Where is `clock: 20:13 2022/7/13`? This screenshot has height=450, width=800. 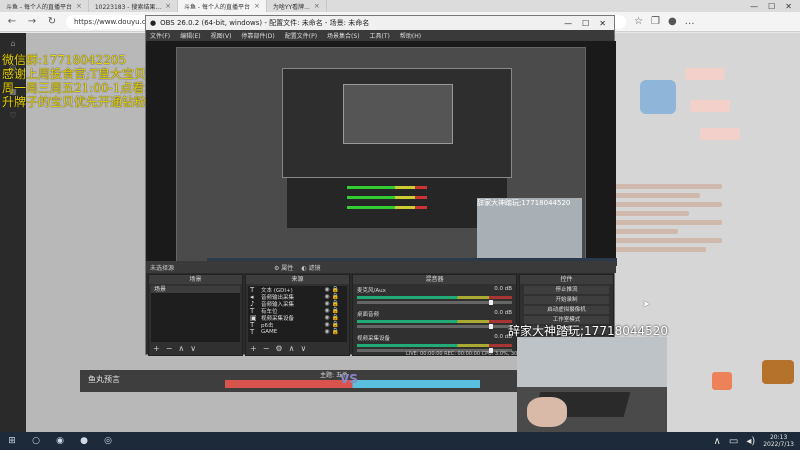
clock: 20:13 2022/7/13 is located at coordinates (778, 441).